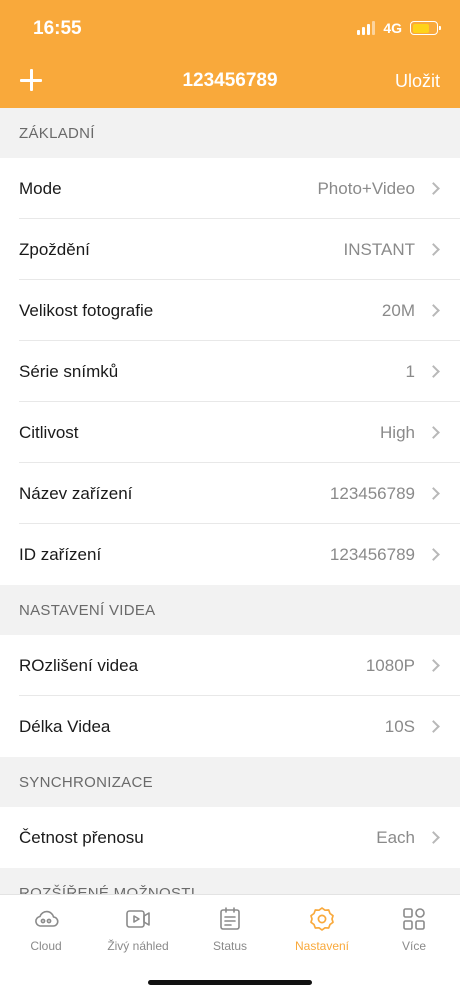 This screenshot has height=996, width=460. Describe the element at coordinates (322, 946) in the screenshot. I see `tab-label: Nastavení` at that location.